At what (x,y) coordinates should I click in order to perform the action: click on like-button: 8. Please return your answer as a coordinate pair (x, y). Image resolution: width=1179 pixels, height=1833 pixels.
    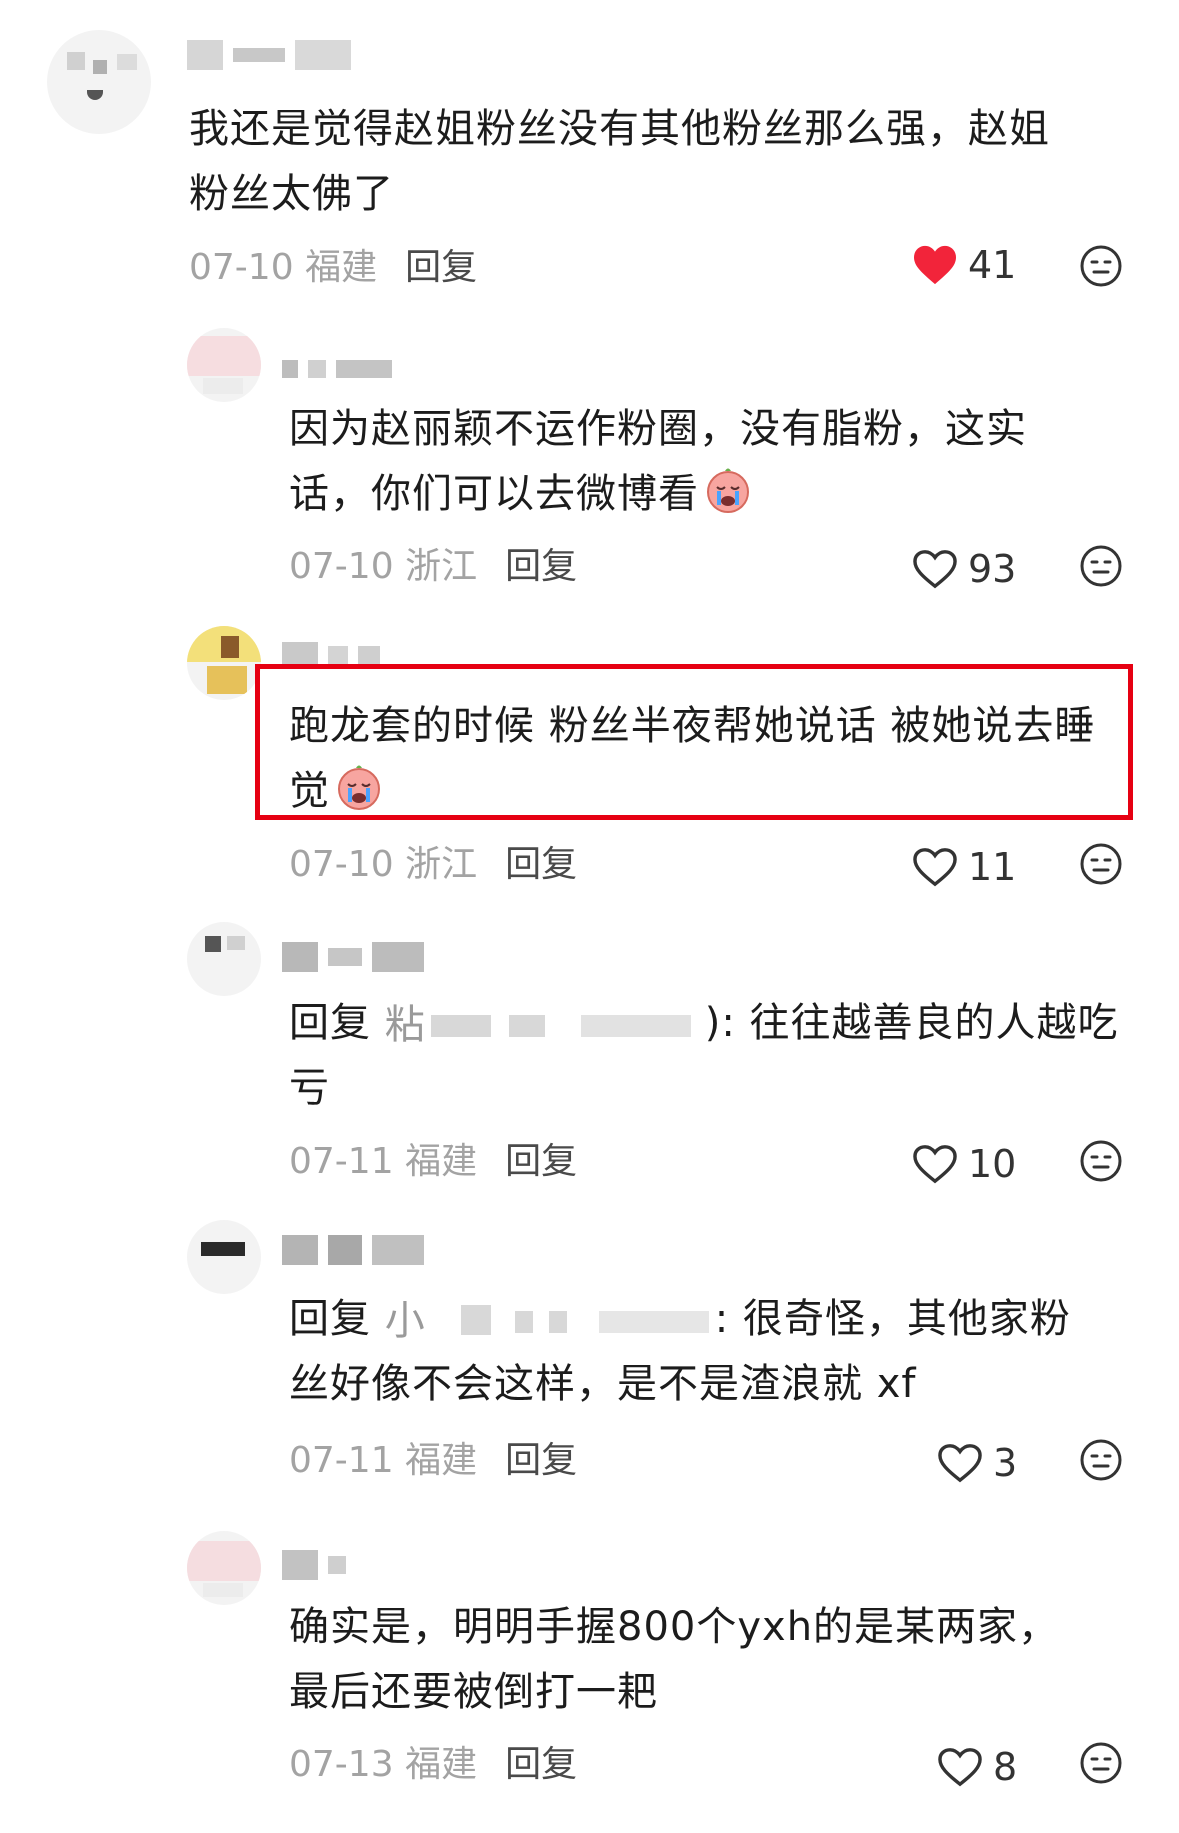
    Looking at the image, I should click on (977, 1767).